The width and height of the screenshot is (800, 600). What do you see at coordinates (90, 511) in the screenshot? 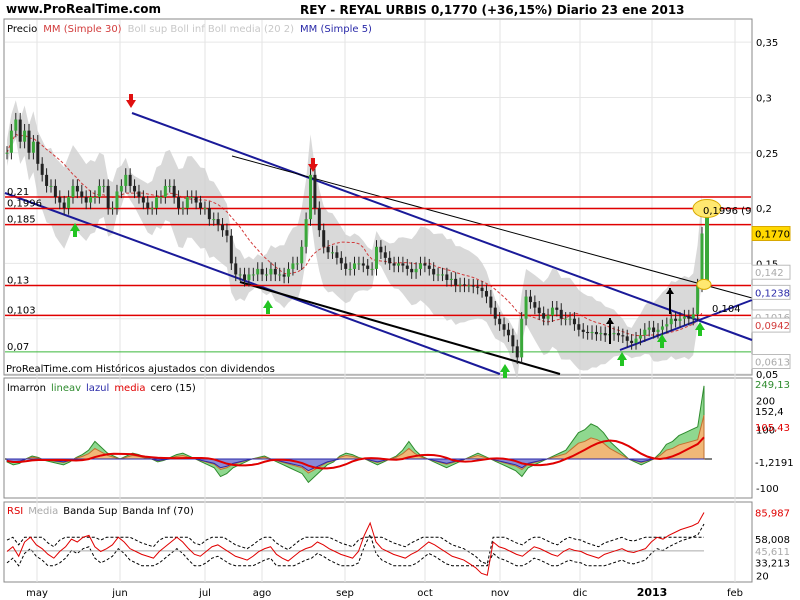
I see `rsi-legend-item: Banda Sup` at bounding box center [90, 511].